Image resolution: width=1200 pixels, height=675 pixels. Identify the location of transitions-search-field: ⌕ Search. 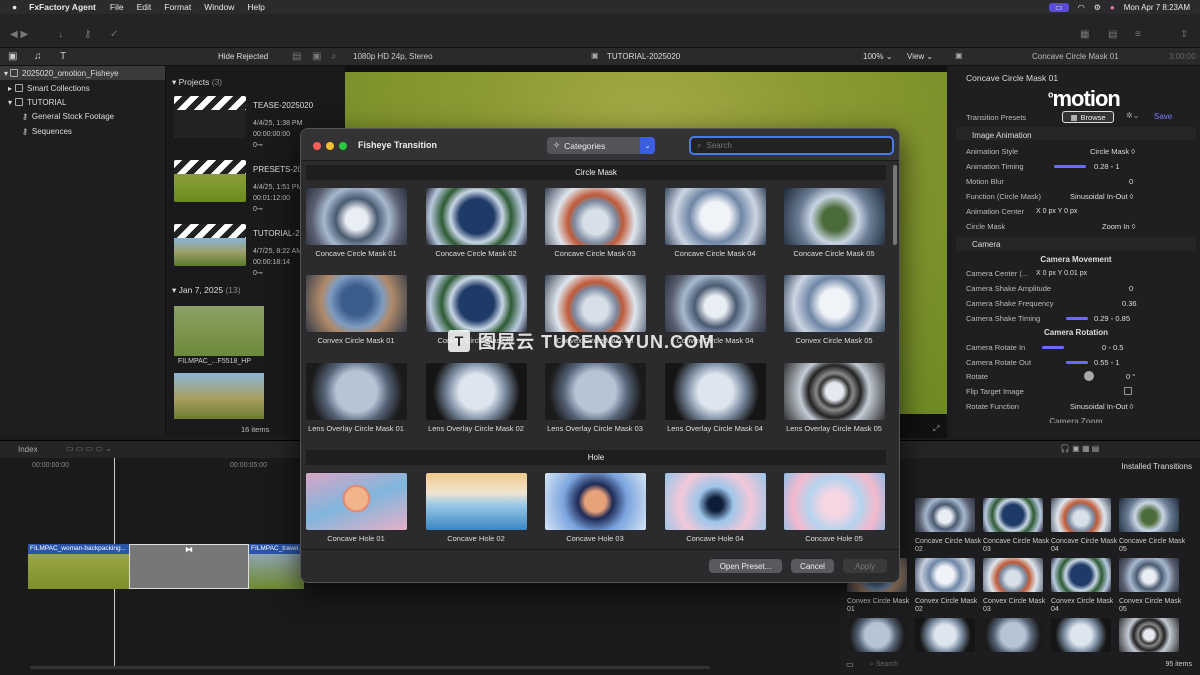
(884, 665).